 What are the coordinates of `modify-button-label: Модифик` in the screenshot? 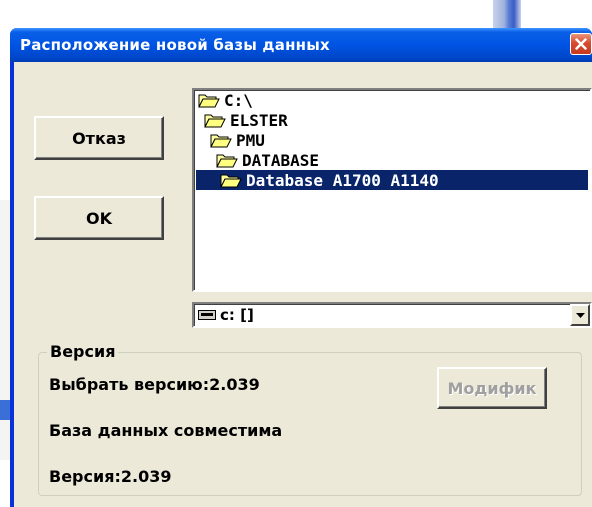 It's located at (492, 388).